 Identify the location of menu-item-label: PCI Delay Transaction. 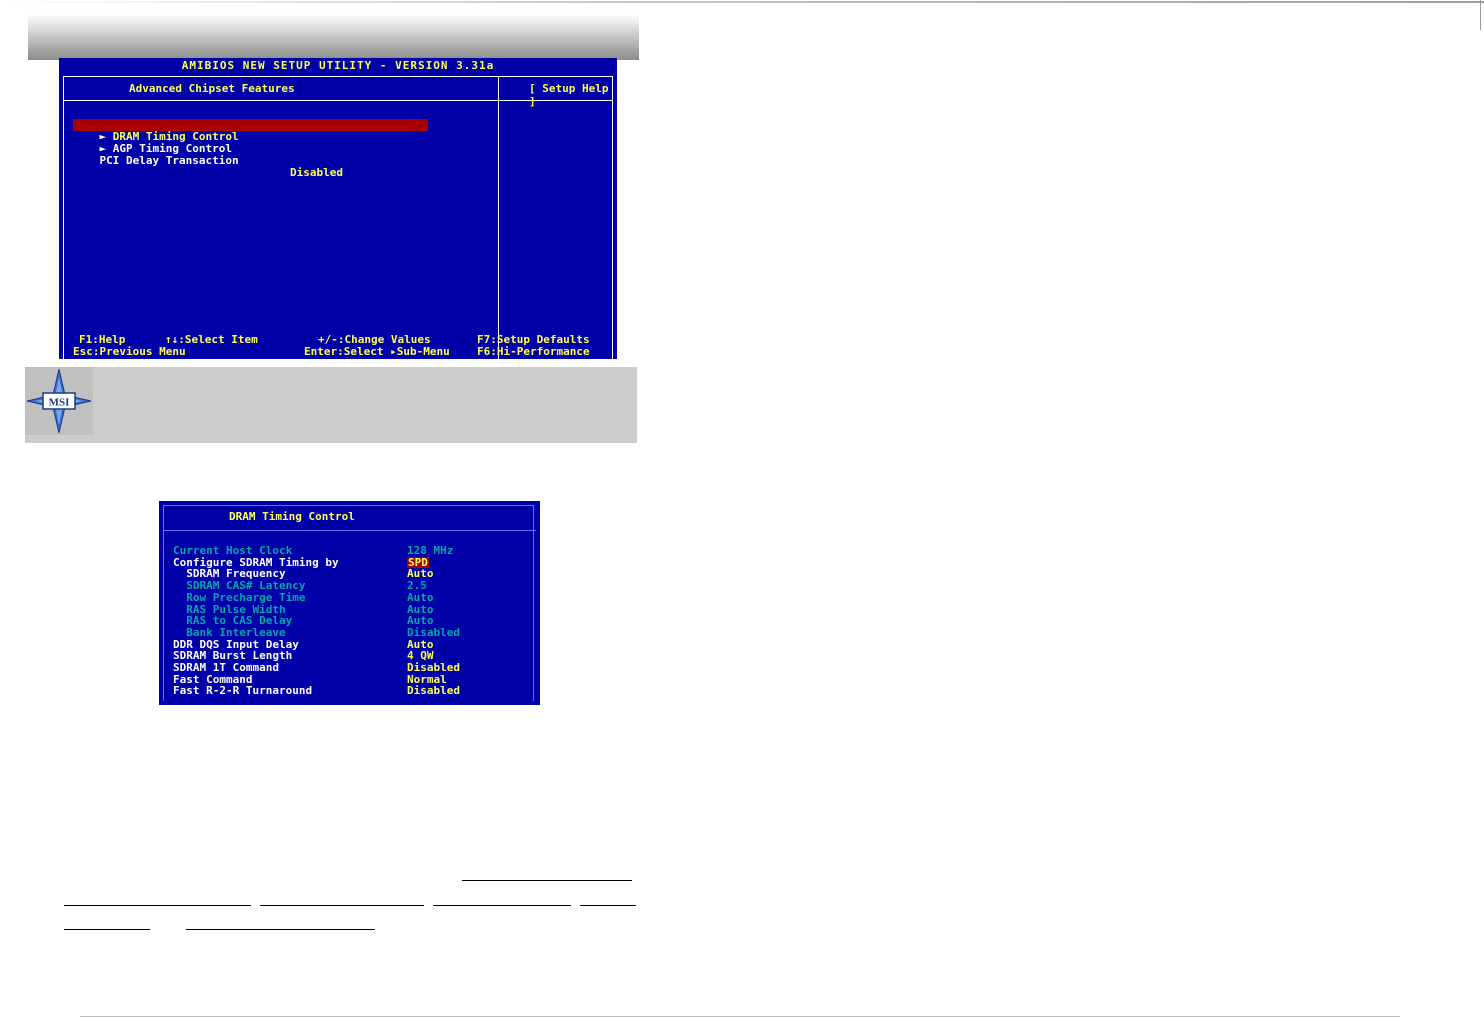
(169, 160).